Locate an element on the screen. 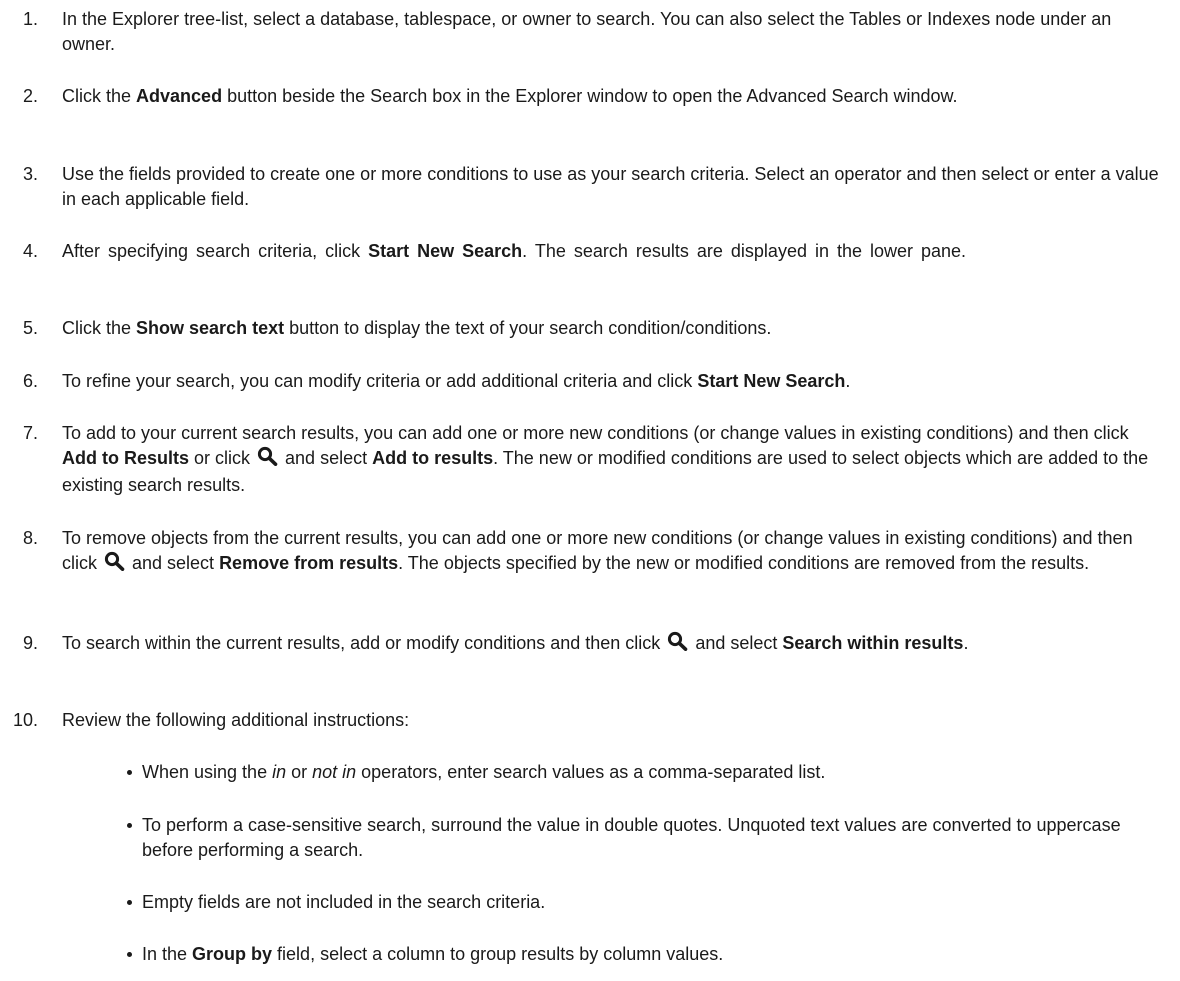 The height and width of the screenshot is (981, 1180). step-number: 5. is located at coordinates (30, 328).